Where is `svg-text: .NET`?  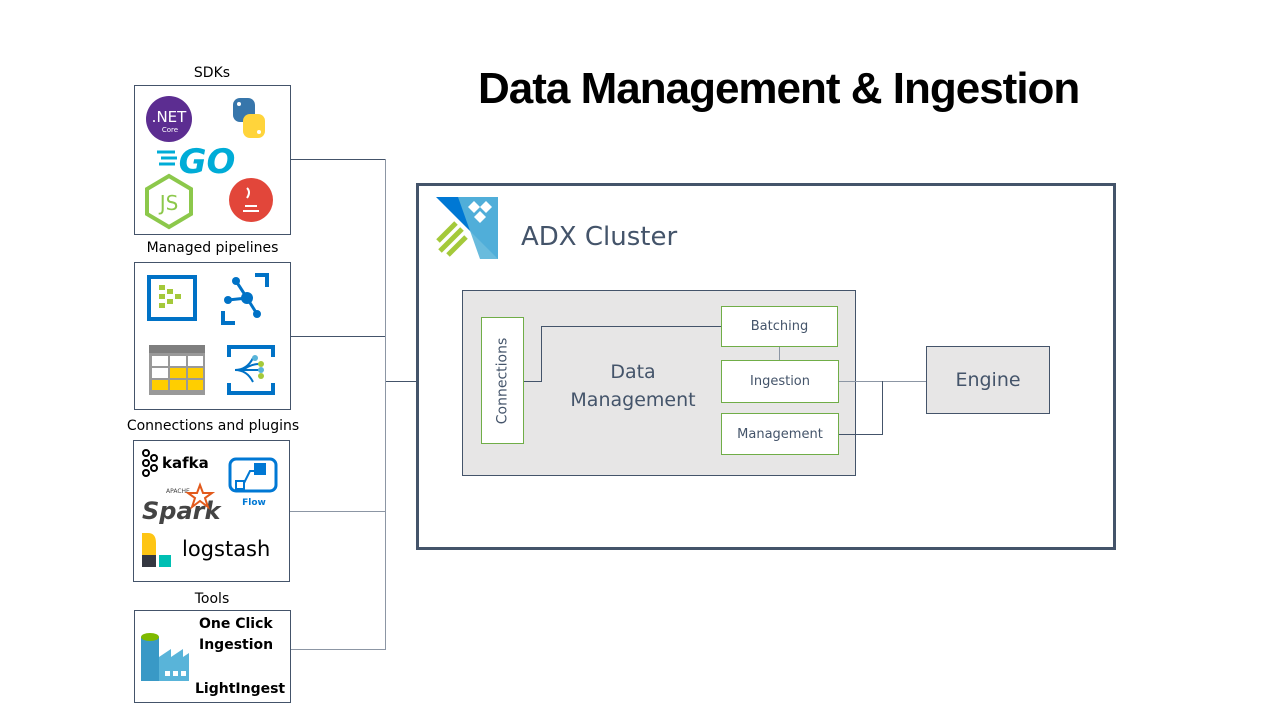 svg-text: .NET is located at coordinates (169, 117).